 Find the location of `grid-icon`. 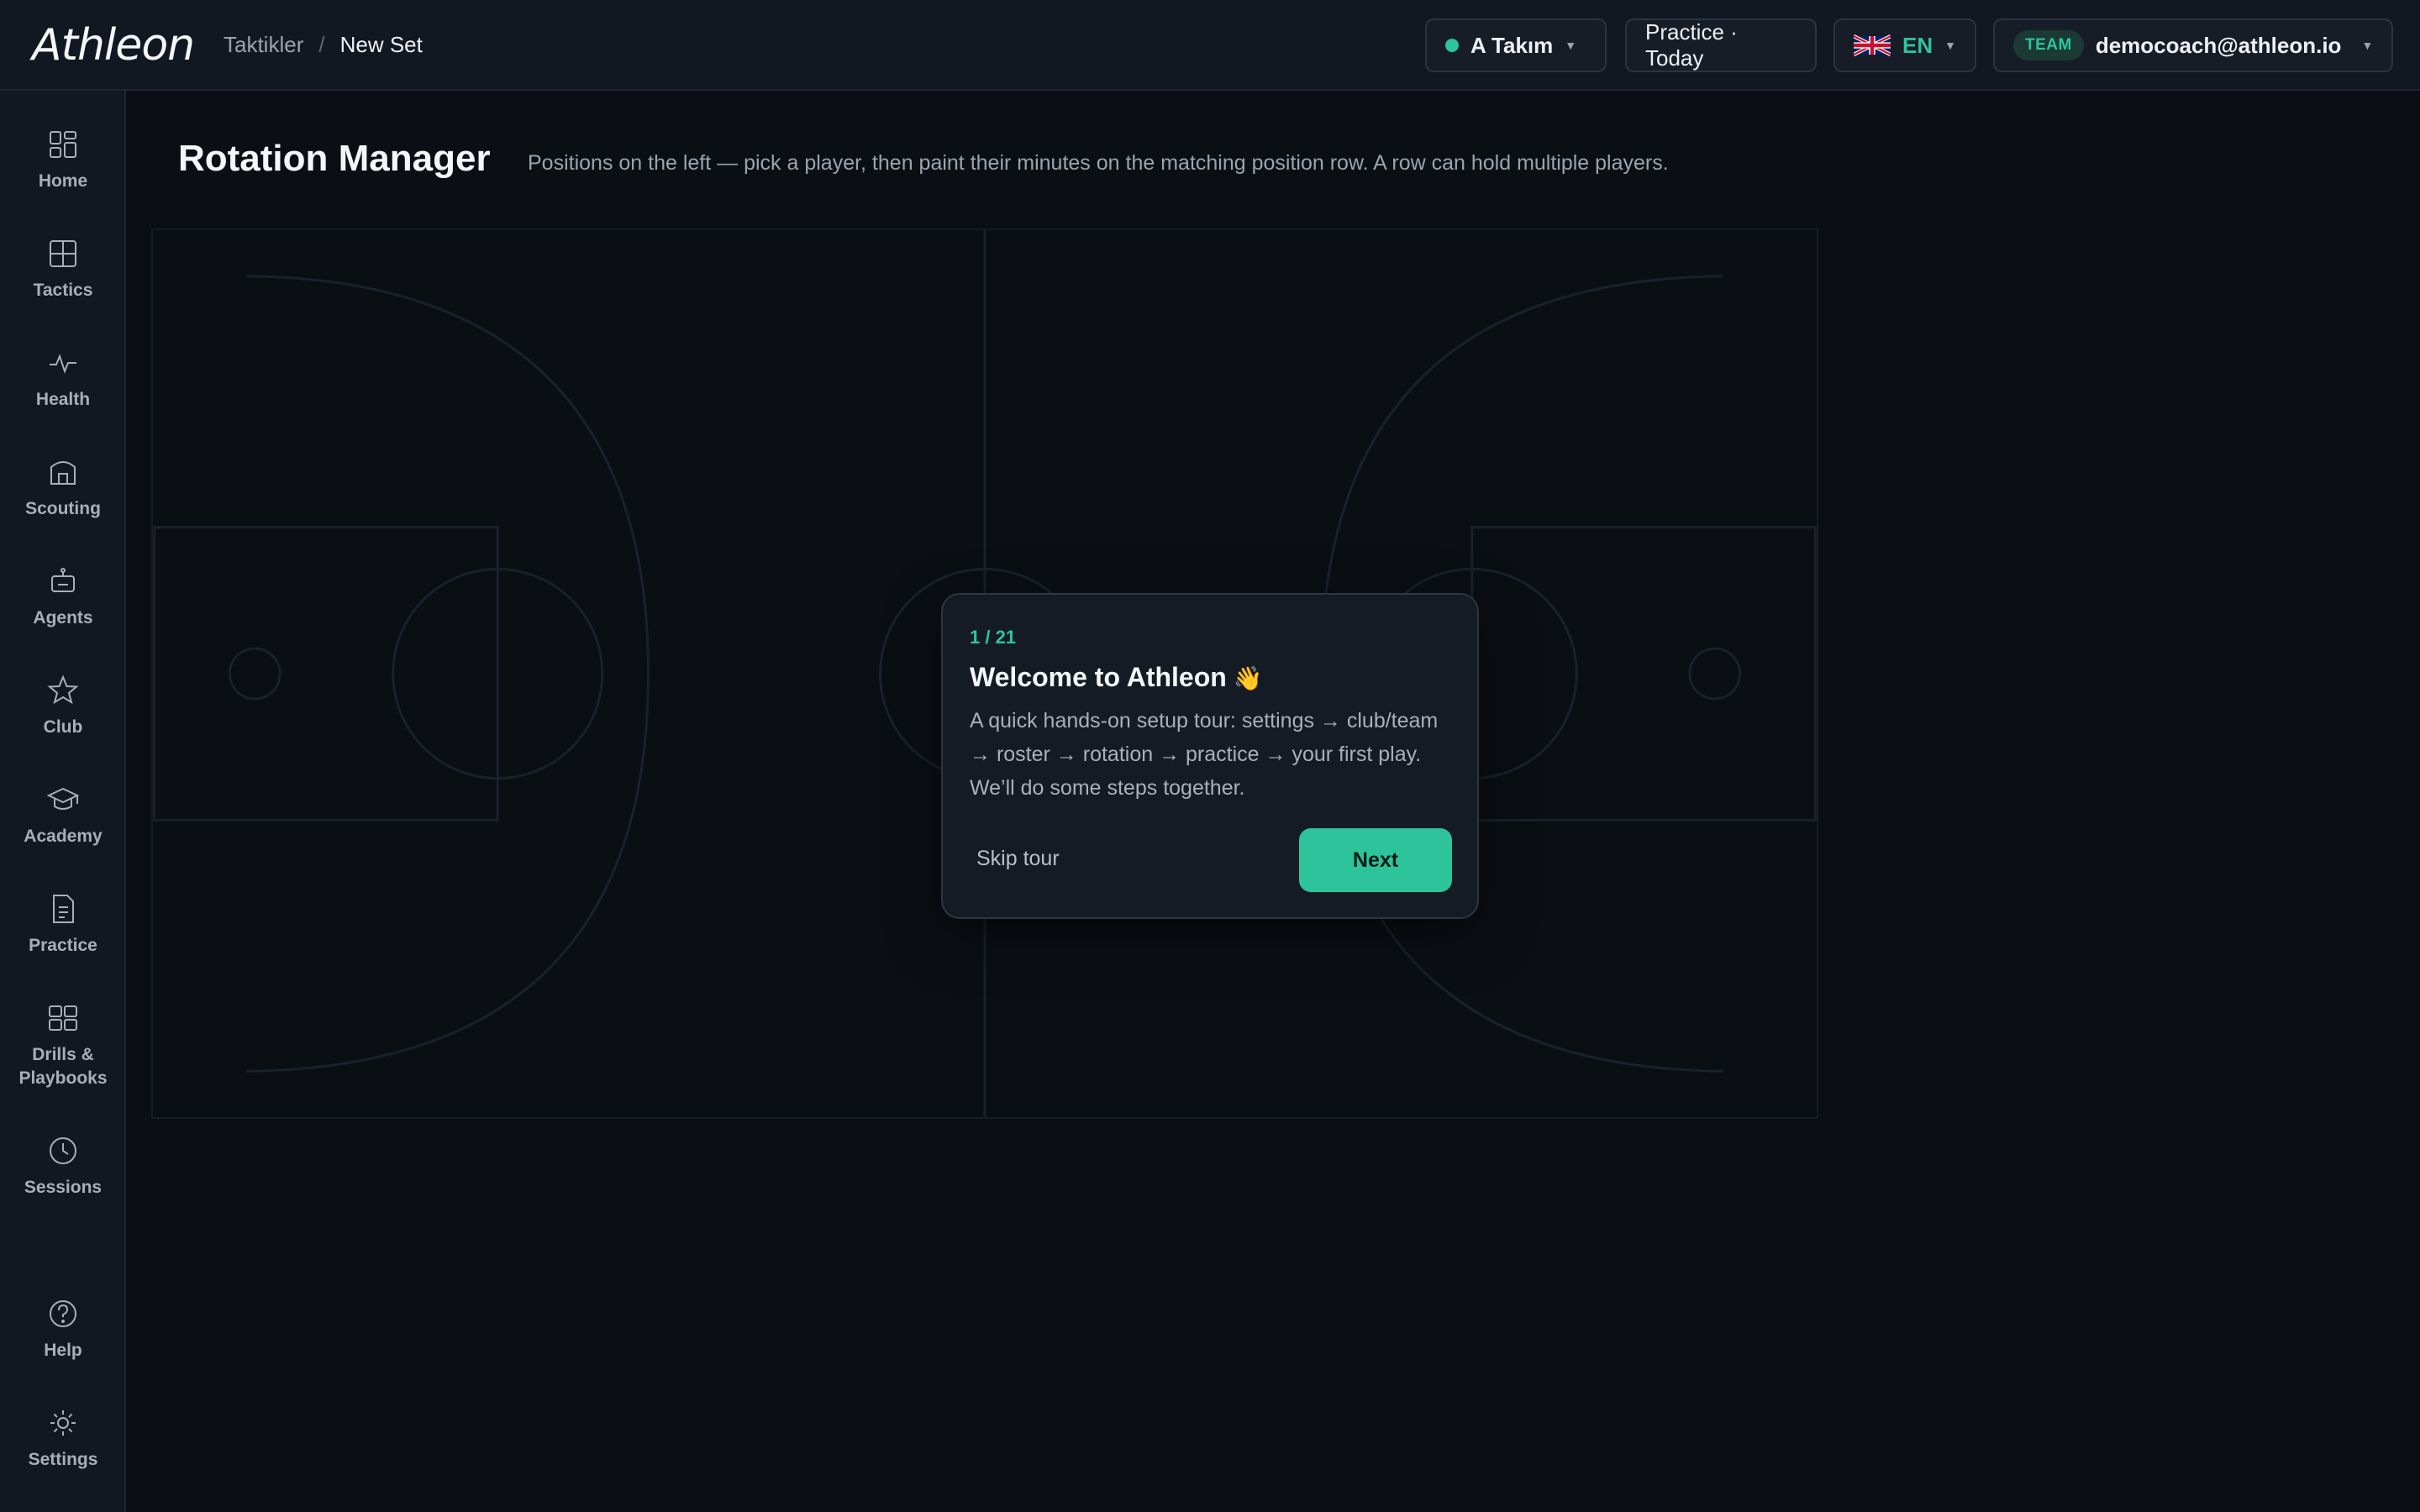

grid-icon is located at coordinates (63, 144).